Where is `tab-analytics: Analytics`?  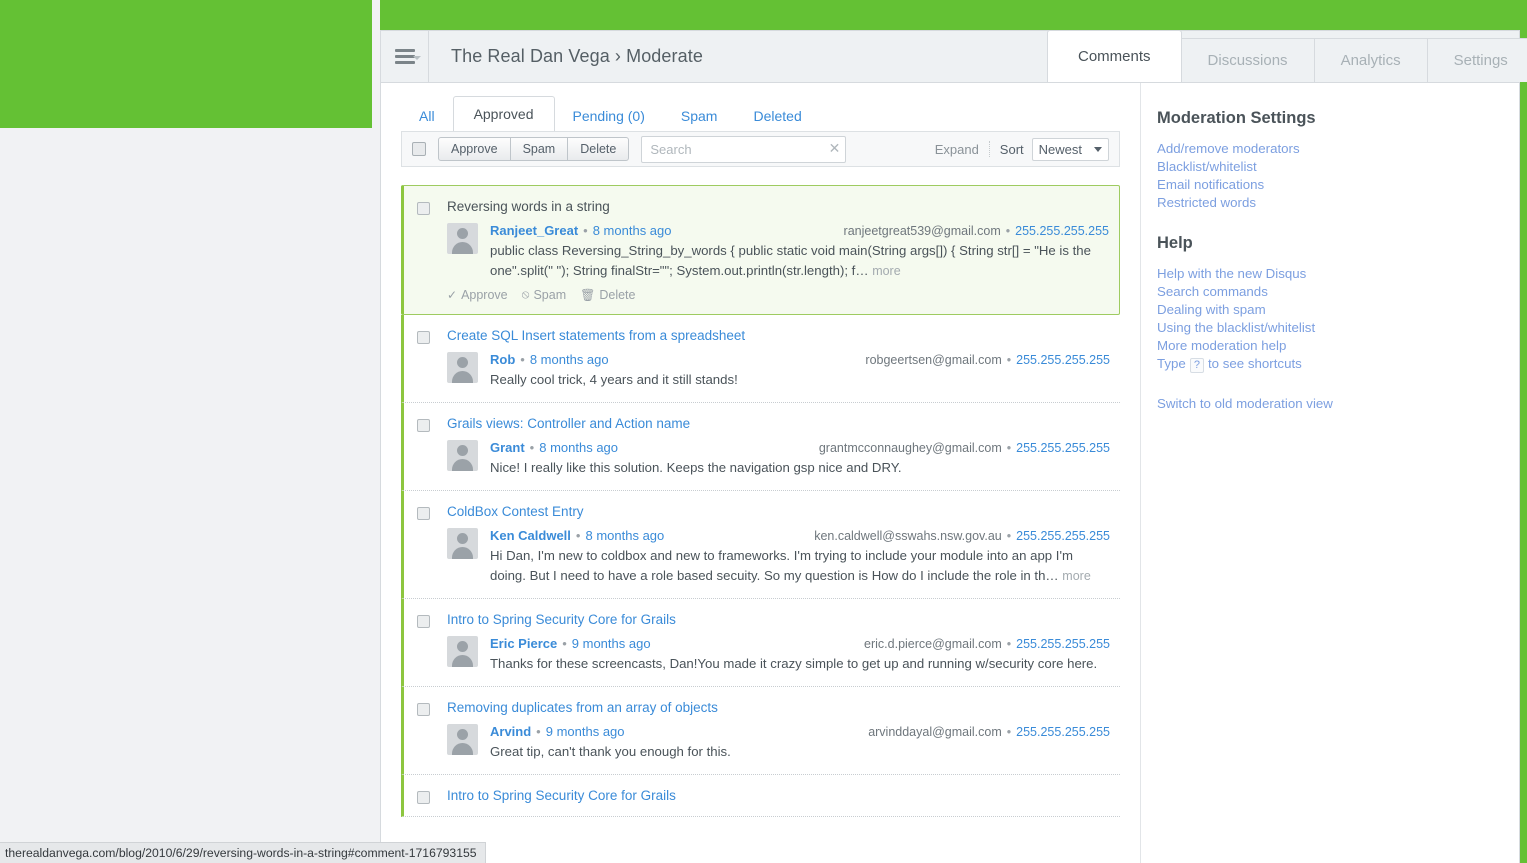 tab-analytics: Analytics is located at coordinates (1371, 60).